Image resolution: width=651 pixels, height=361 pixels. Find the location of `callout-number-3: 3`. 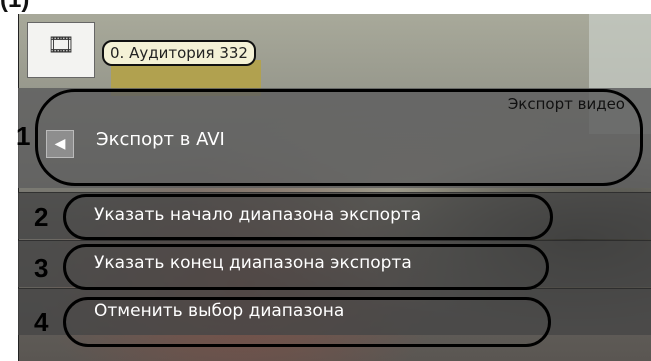

callout-number-3: 3 is located at coordinates (41, 268).